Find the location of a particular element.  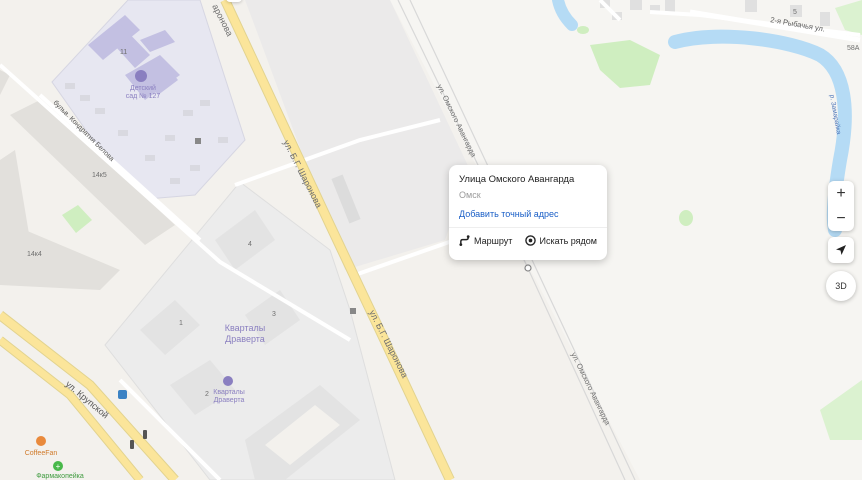

label-bldg-5: 5 is located at coordinates (795, 12).